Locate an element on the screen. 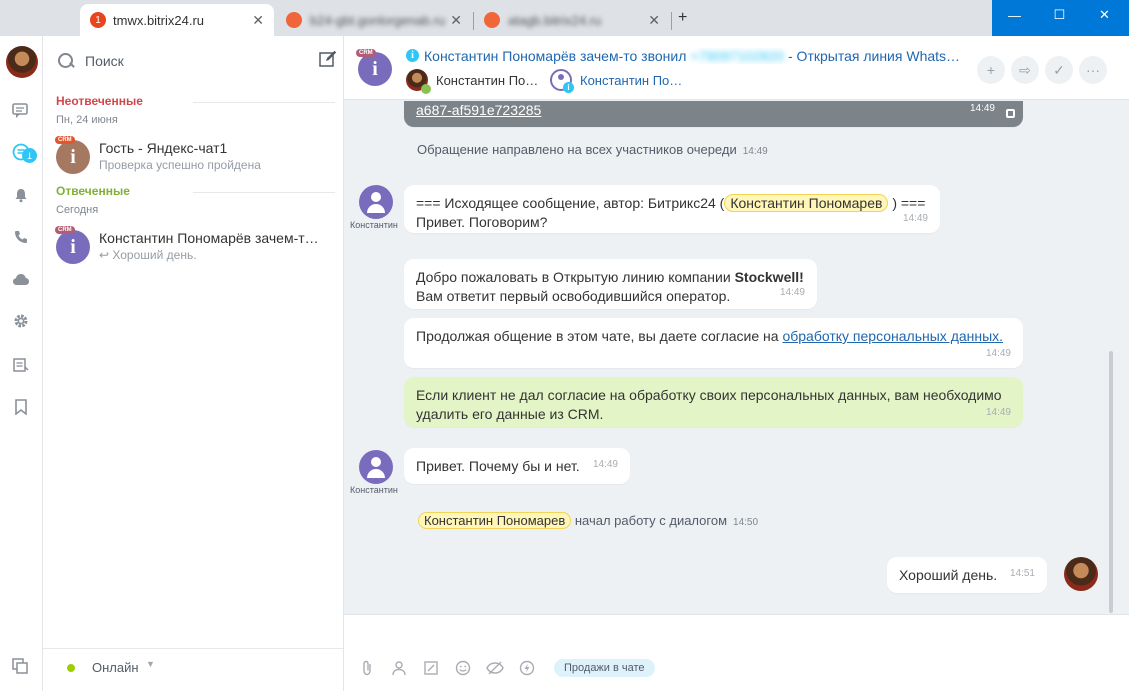 The width and height of the screenshot is (1129, 691). chat-title: Гость - Яндекс-чат1 is located at coordinates (163, 148).